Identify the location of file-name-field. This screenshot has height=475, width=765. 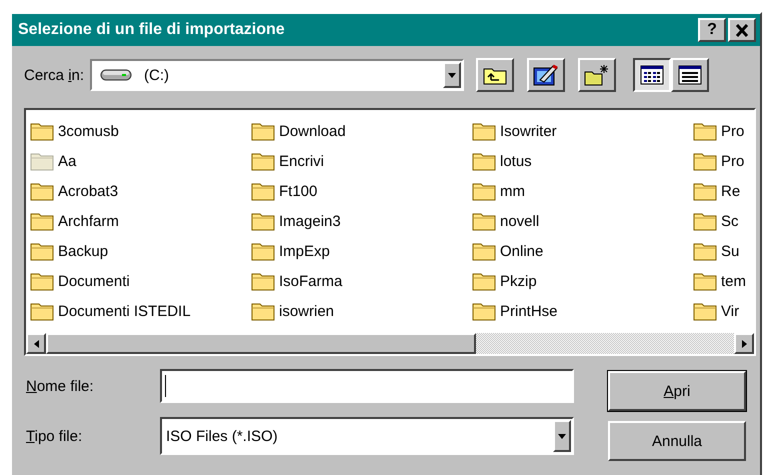
(367, 386).